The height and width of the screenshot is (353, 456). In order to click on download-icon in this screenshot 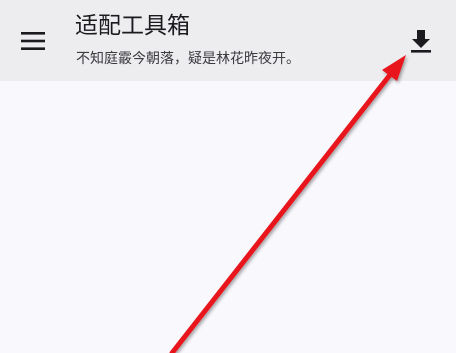, I will do `click(421, 41)`.